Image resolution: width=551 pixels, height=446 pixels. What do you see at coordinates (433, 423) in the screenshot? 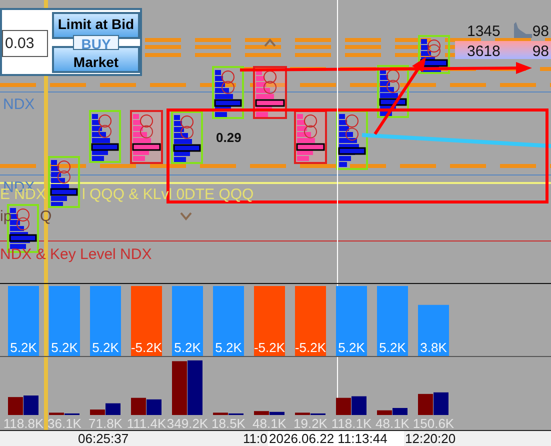
I see `bar-value: 150.6K` at bounding box center [433, 423].